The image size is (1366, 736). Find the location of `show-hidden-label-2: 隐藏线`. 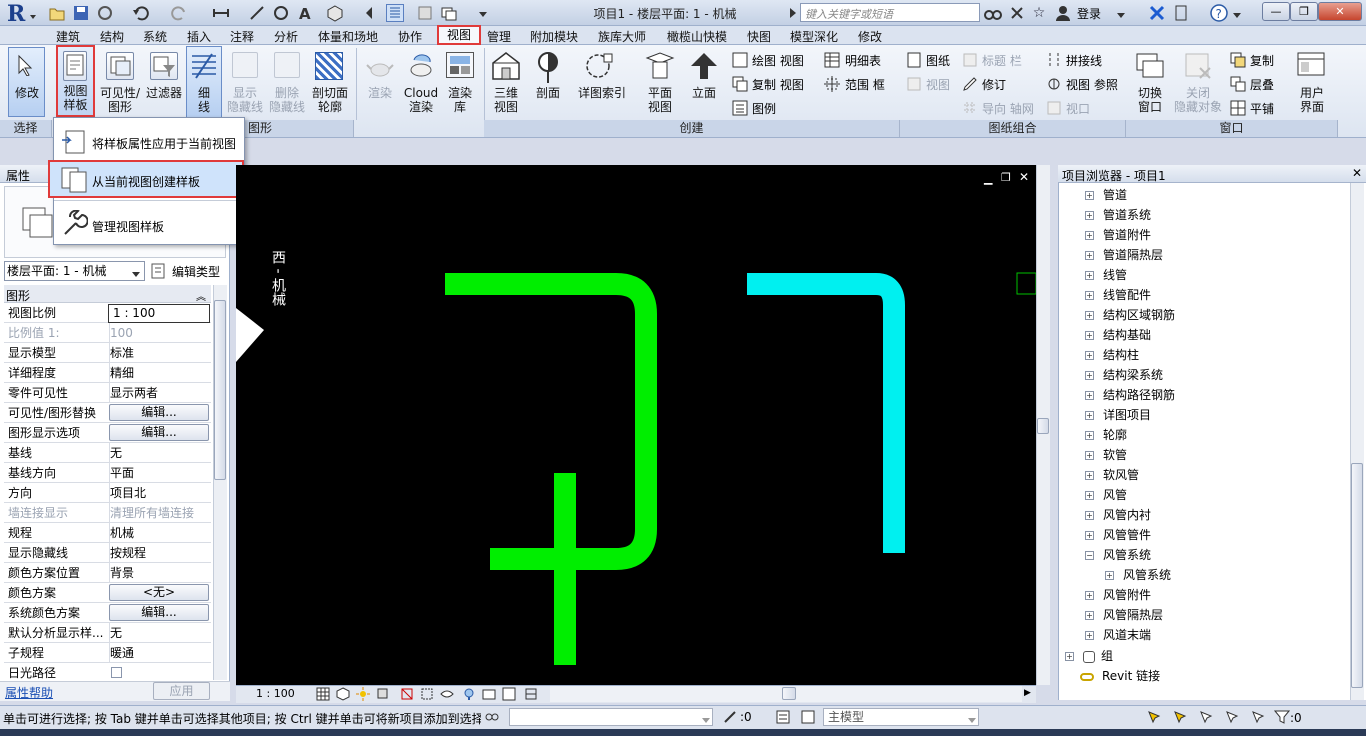

show-hidden-label-2: 隐藏线 is located at coordinates (245, 107).